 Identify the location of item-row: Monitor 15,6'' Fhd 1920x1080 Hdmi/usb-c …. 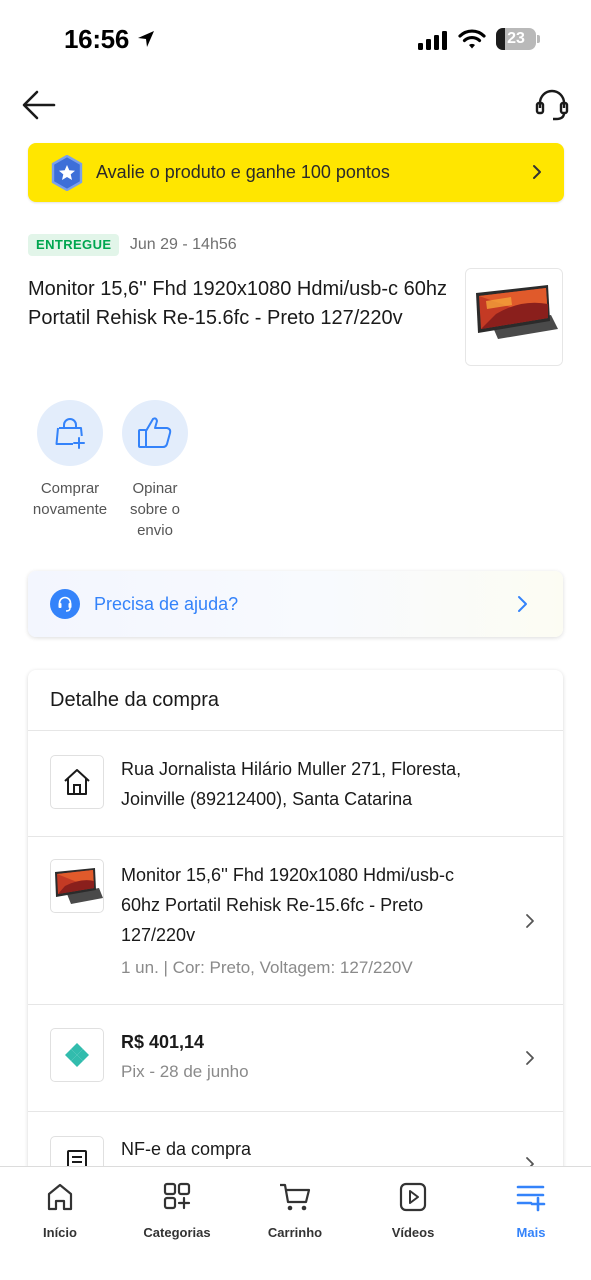
(295, 921).